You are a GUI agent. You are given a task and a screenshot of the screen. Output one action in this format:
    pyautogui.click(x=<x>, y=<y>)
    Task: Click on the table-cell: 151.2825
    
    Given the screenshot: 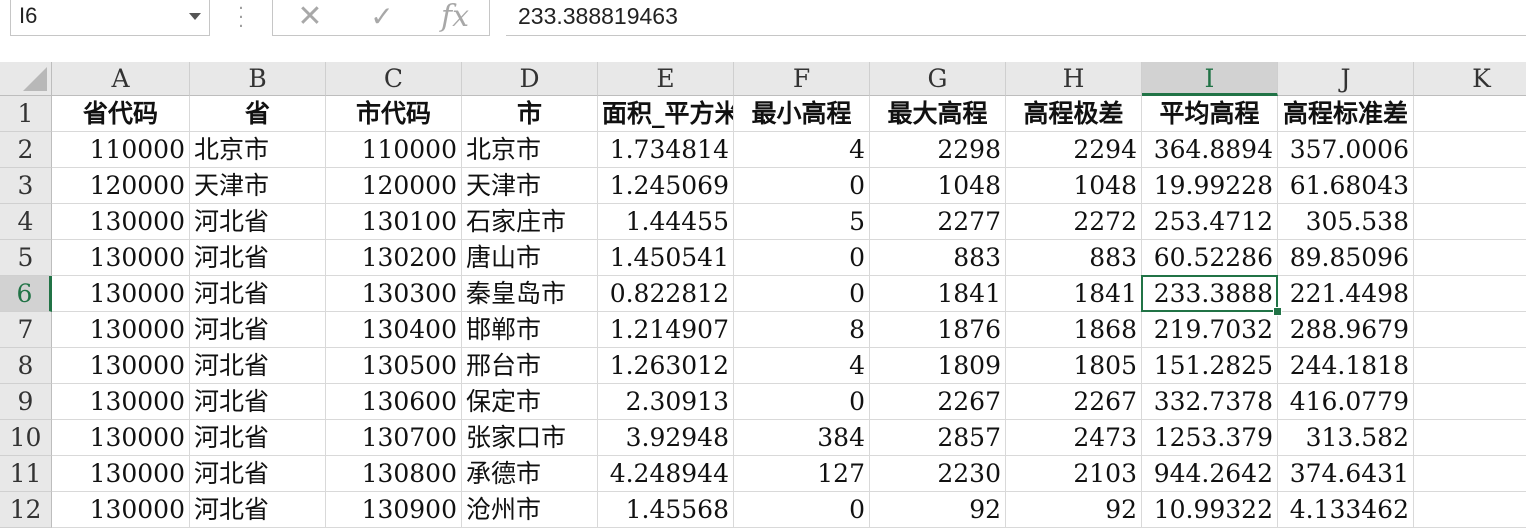 What is the action you would take?
    pyautogui.click(x=1210, y=366)
    